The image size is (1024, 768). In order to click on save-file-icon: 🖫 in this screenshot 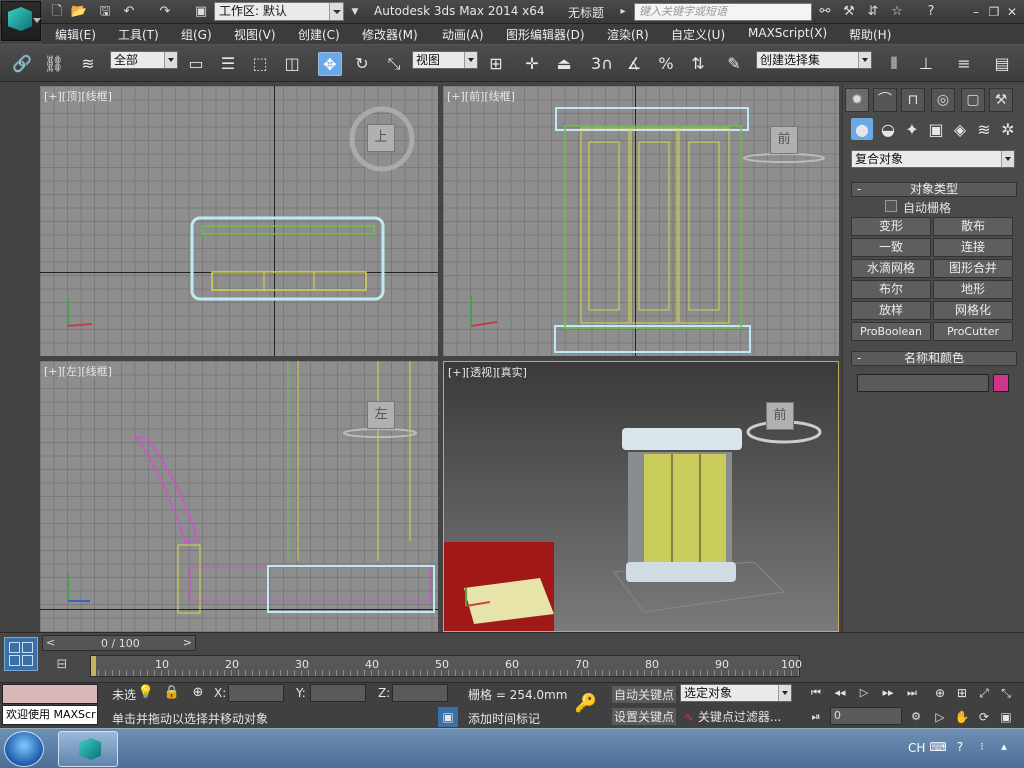, I will do `click(105, 12)`.